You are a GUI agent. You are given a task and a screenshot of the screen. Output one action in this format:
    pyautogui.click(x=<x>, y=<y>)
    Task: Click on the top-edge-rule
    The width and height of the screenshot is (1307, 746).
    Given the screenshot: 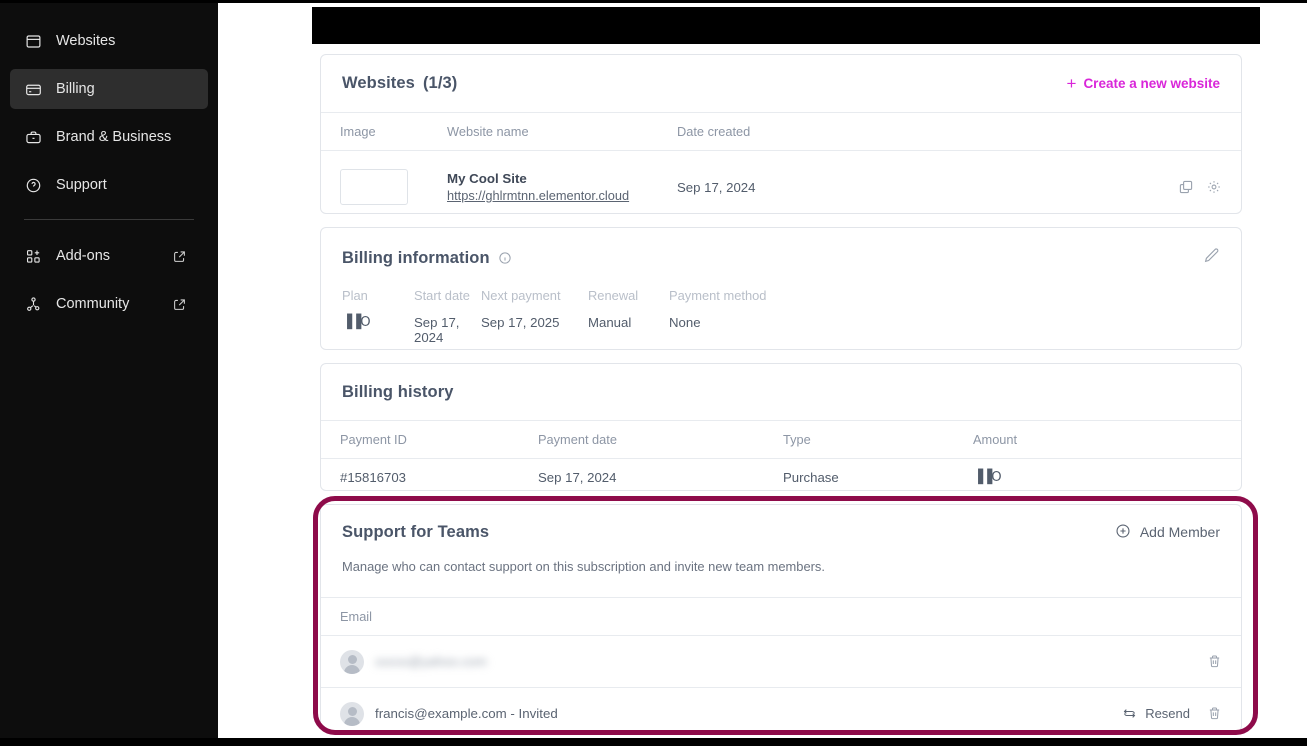 What is the action you would take?
    pyautogui.click(x=653, y=1)
    